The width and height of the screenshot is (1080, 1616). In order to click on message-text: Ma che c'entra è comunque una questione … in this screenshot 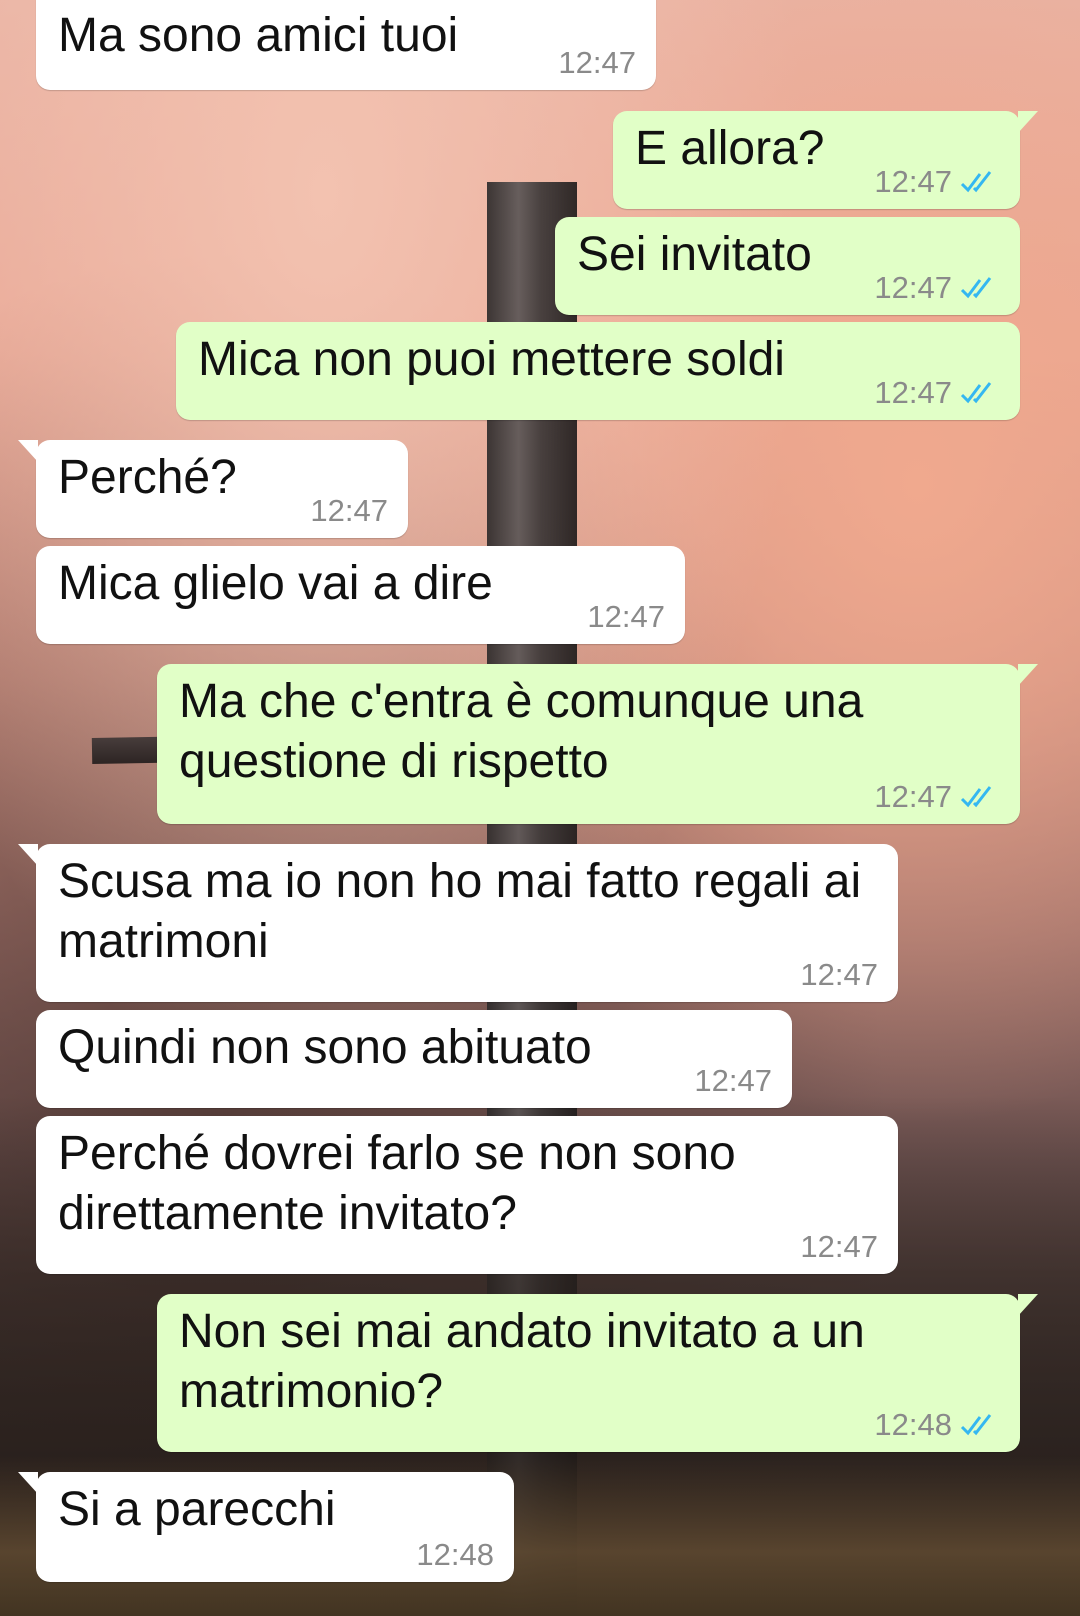, I will do `click(528, 731)`.